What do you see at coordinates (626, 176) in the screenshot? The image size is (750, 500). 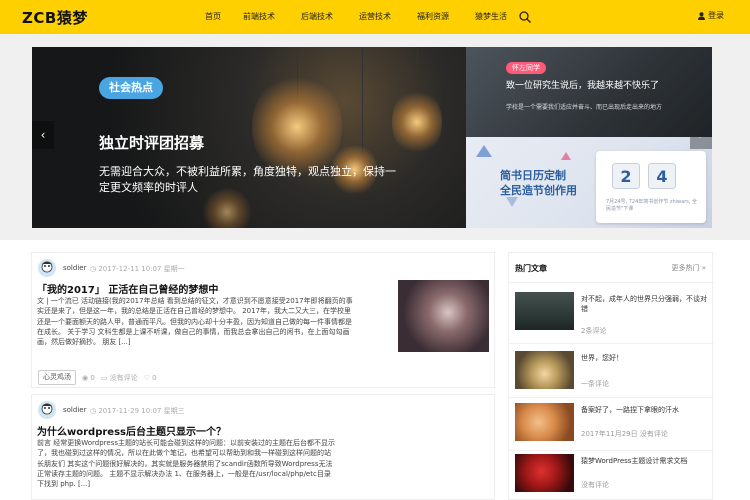 I see `calendar-digit: 2` at bounding box center [626, 176].